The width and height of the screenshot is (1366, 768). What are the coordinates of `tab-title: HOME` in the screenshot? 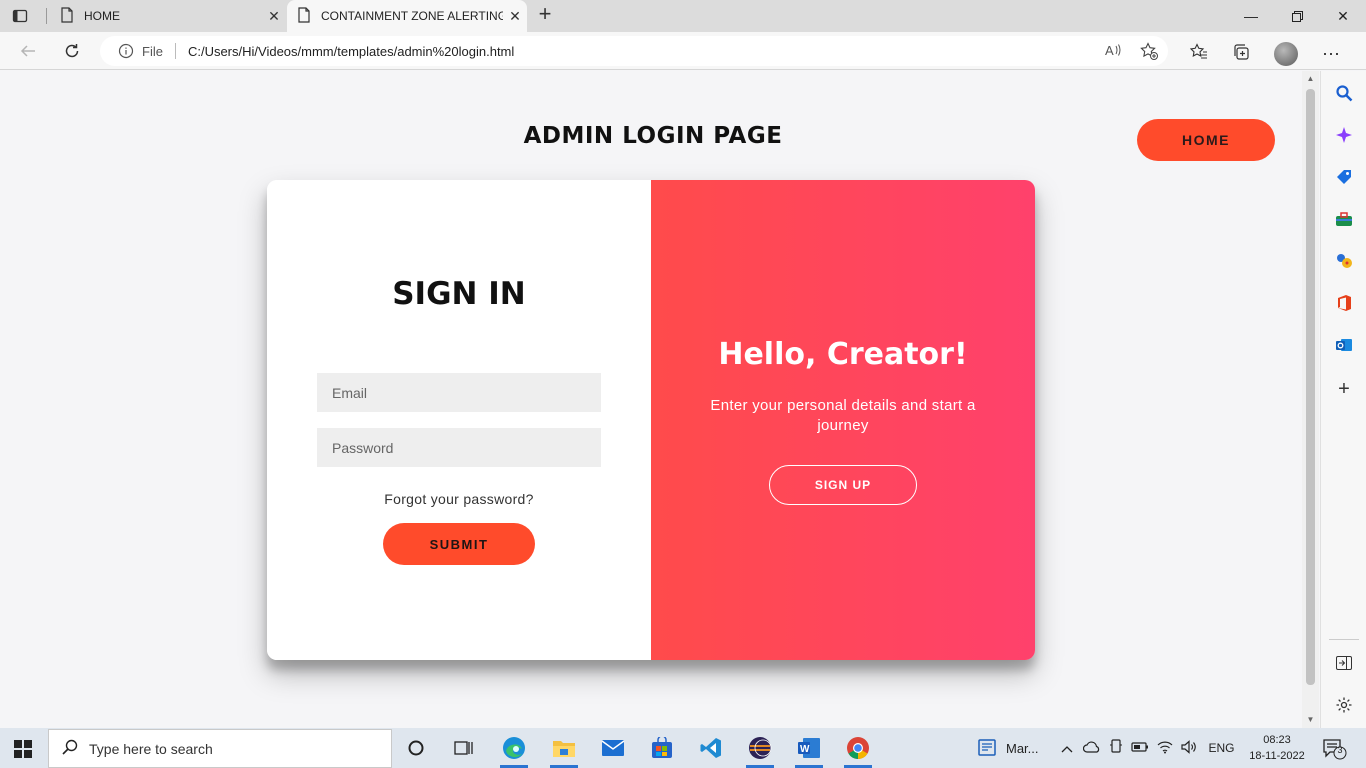 It's located at (102, 16).